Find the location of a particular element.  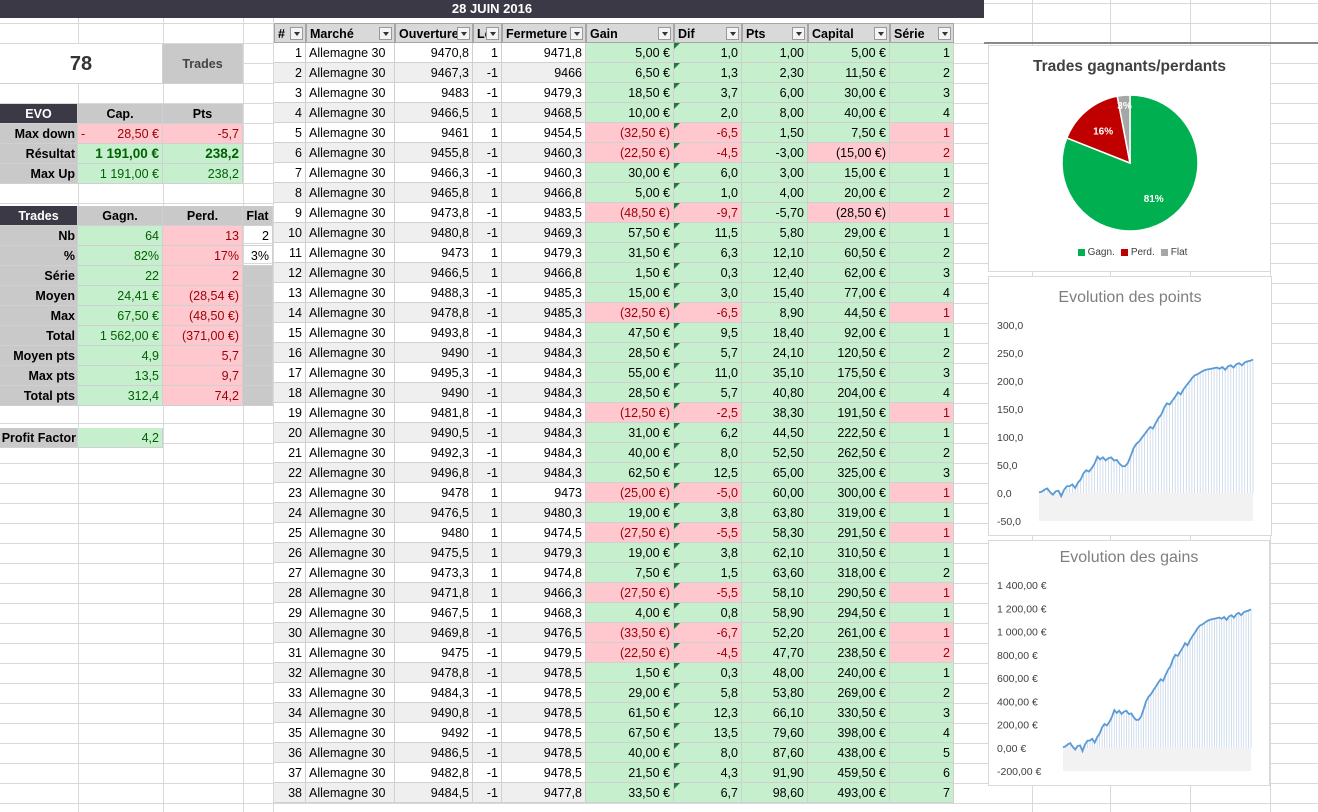

filter-dropdown-serie is located at coordinates (944, 33).